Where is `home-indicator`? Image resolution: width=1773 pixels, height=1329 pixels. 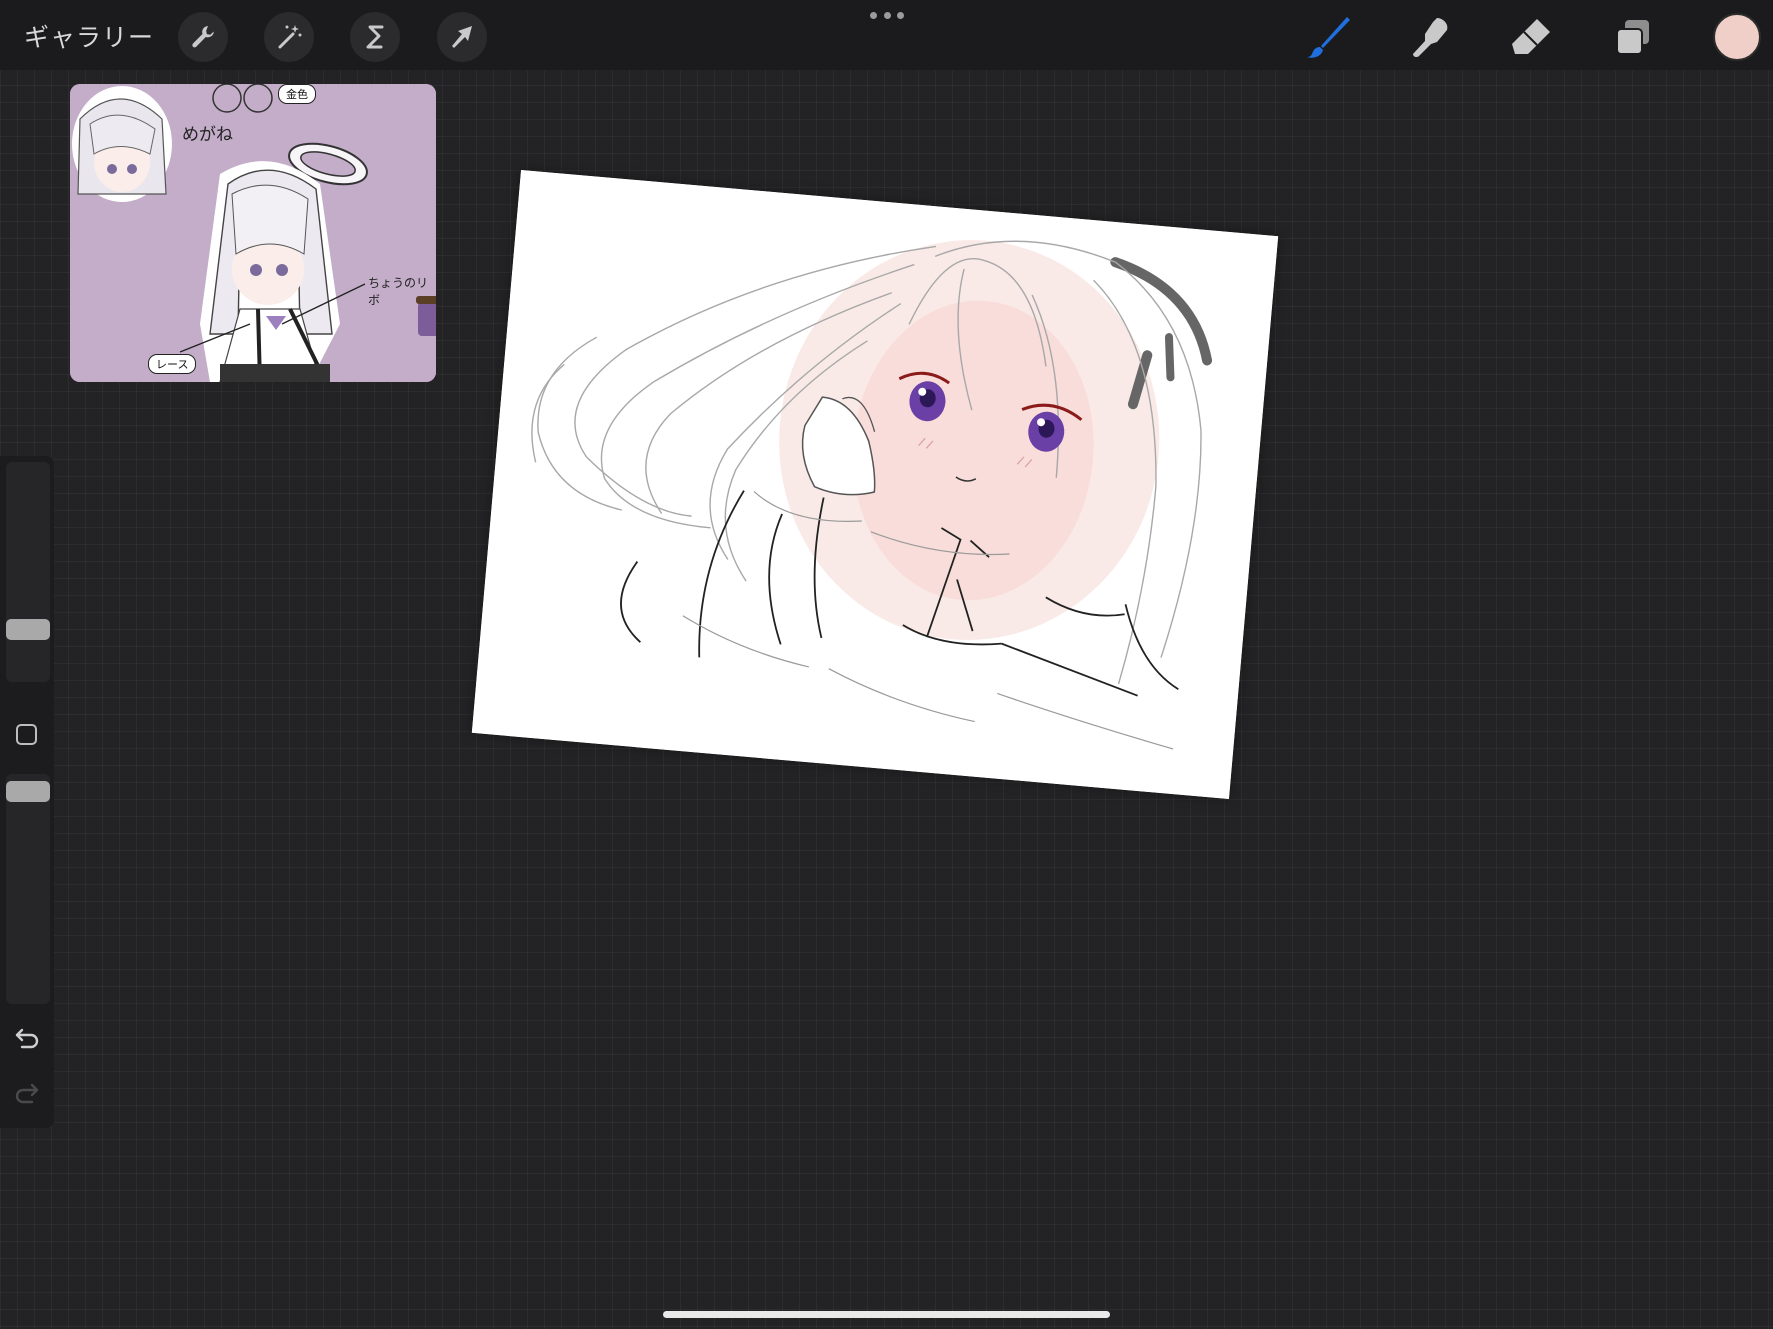 home-indicator is located at coordinates (886, 1314).